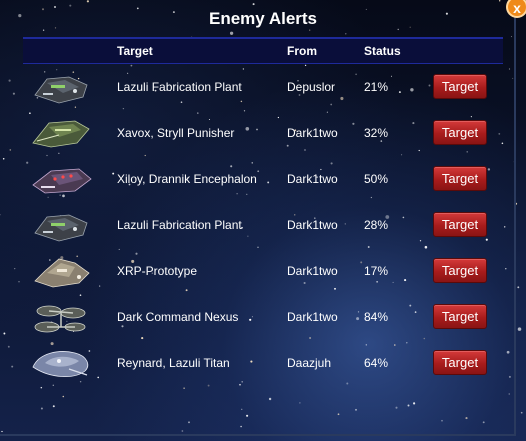 This screenshot has width=526, height=441. What do you see at coordinates (302, 51) in the screenshot?
I see `column-header-from: From` at bounding box center [302, 51].